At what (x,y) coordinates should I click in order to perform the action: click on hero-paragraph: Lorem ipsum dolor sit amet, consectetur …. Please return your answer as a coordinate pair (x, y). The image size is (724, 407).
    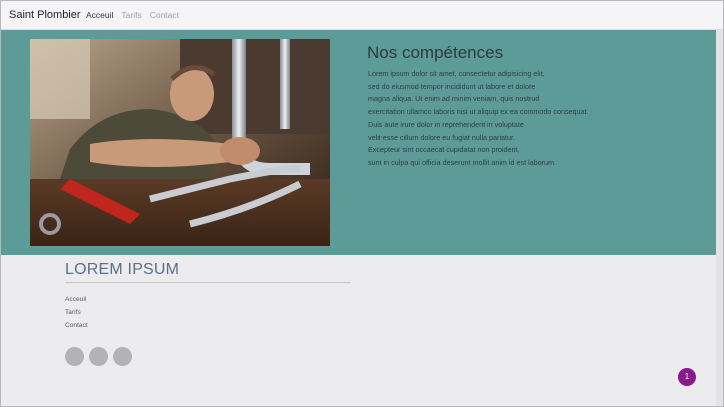
    Looking at the image, I should click on (478, 119).